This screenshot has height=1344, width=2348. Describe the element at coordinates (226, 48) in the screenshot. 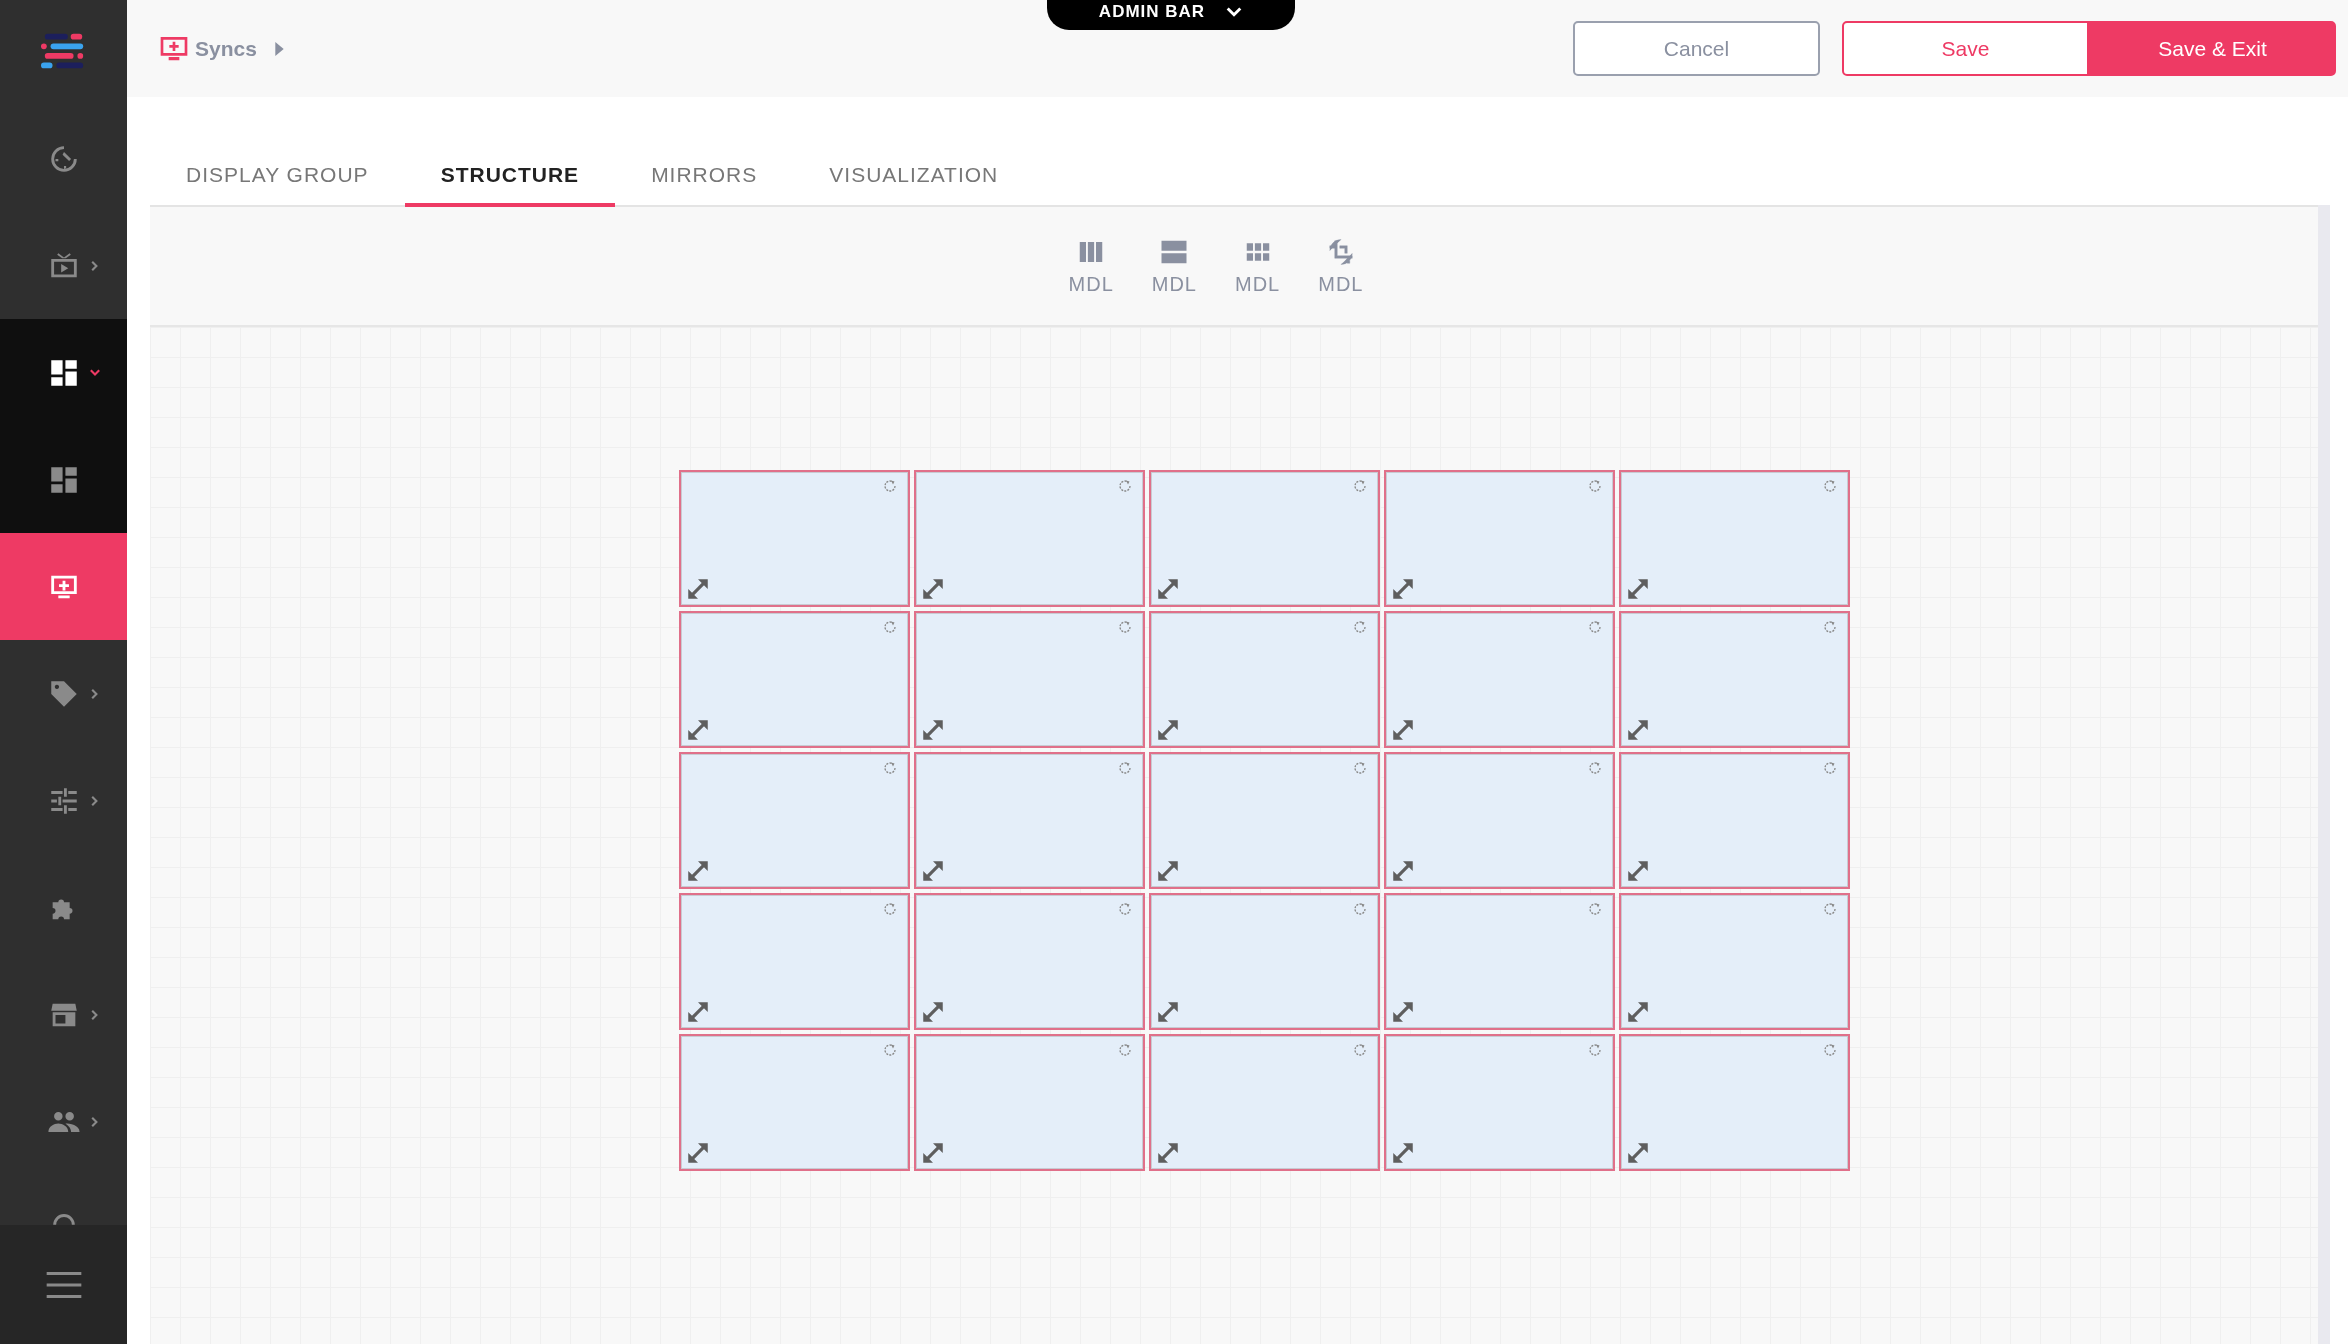

I see `breadcrumb-link: Syncs` at that location.